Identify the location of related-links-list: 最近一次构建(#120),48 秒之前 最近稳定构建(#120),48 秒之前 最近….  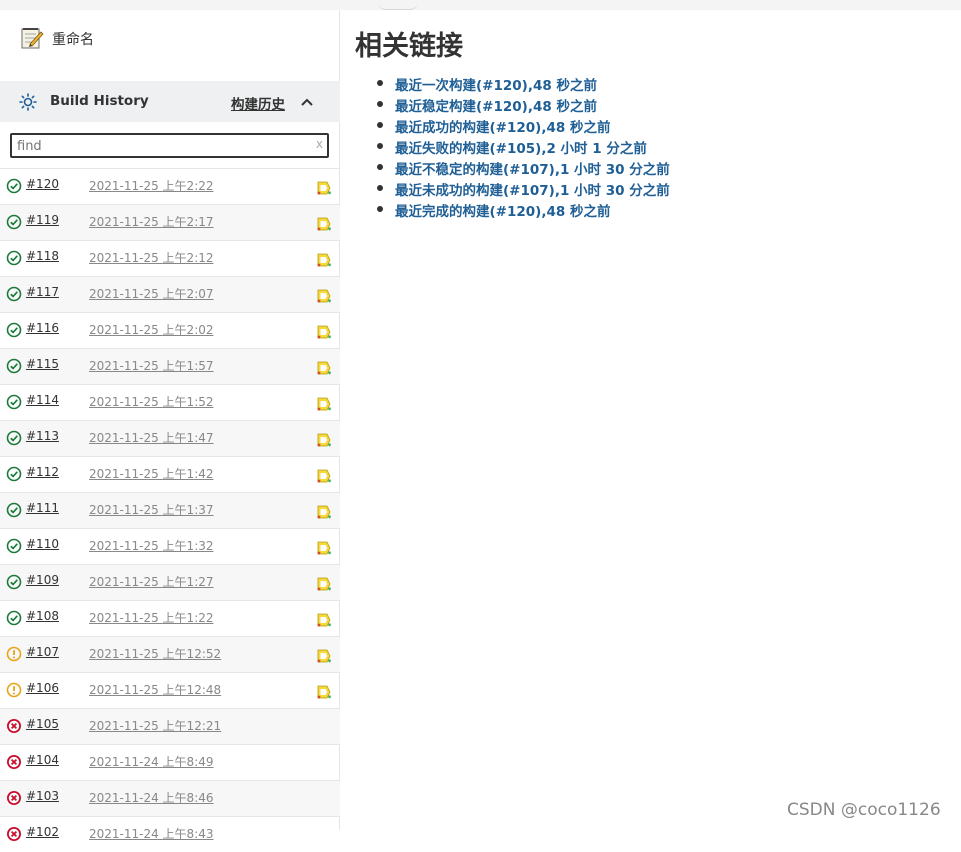
(523, 147).